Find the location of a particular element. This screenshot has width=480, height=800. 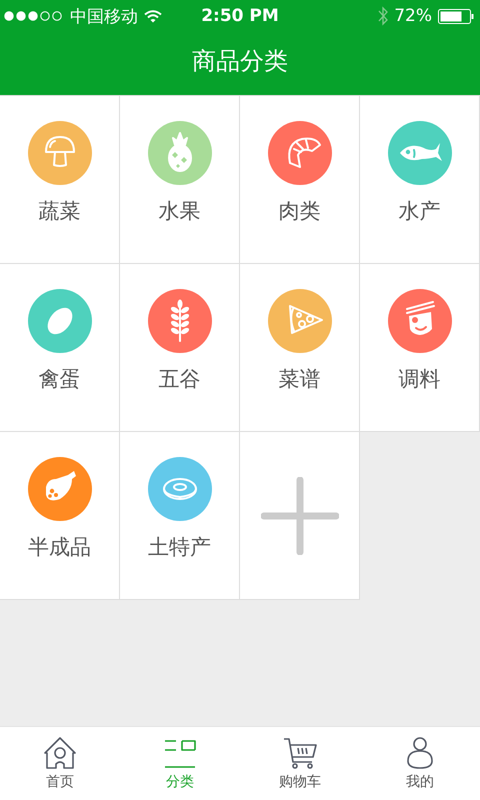

category-label: 水果 is located at coordinates (179, 211).